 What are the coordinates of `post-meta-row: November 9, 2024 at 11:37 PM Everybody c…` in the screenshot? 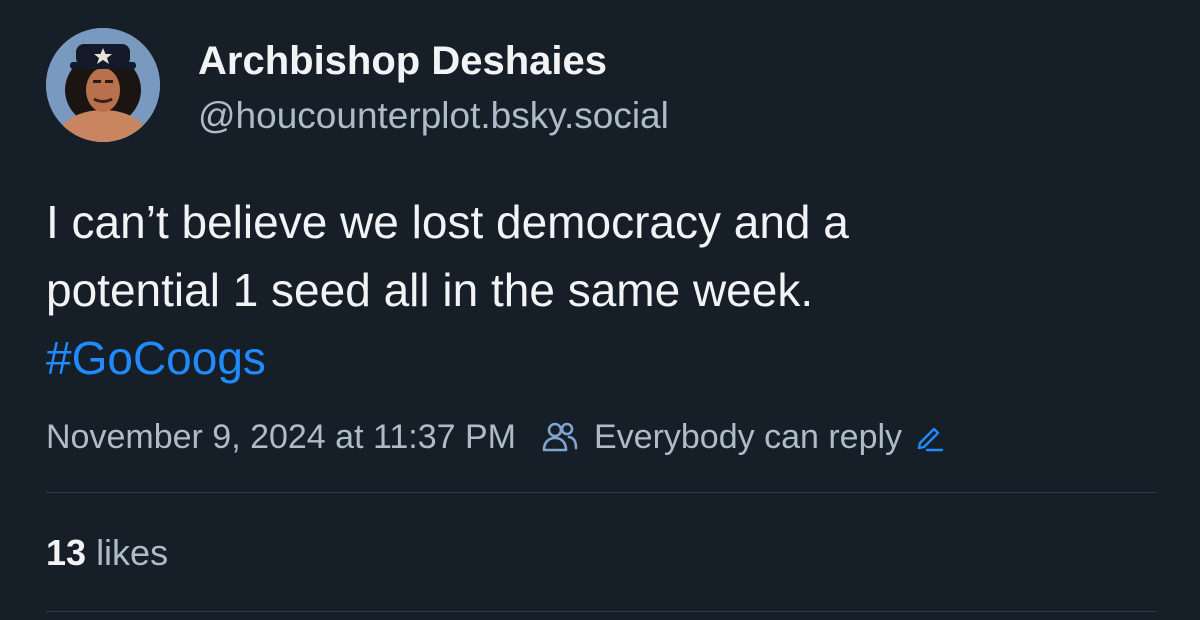 It's located at (496, 437).